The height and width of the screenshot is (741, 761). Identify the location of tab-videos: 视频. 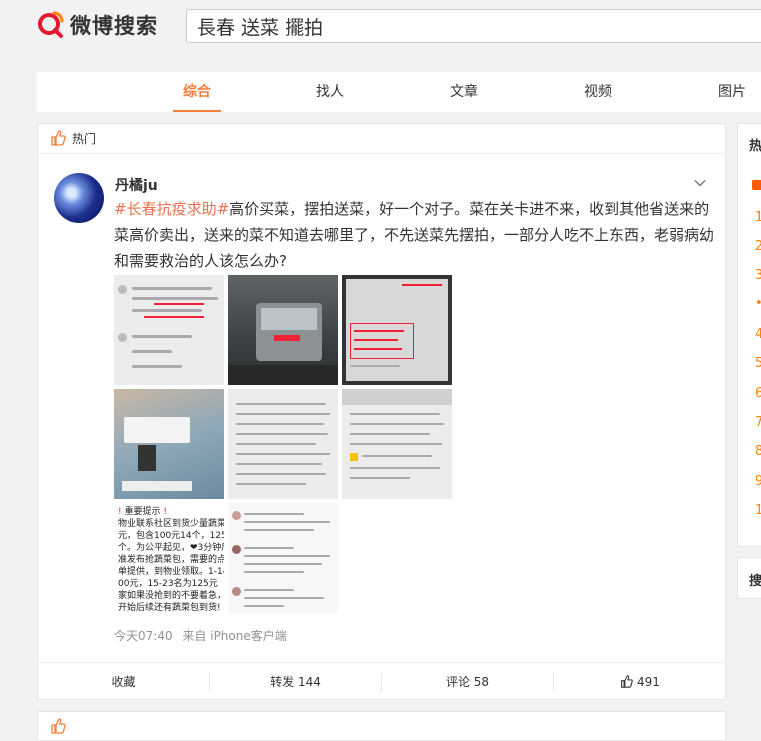
(598, 92).